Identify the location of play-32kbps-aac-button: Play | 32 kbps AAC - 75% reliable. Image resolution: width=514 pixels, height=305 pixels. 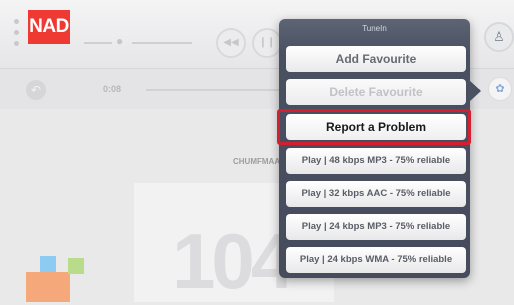
(376, 194).